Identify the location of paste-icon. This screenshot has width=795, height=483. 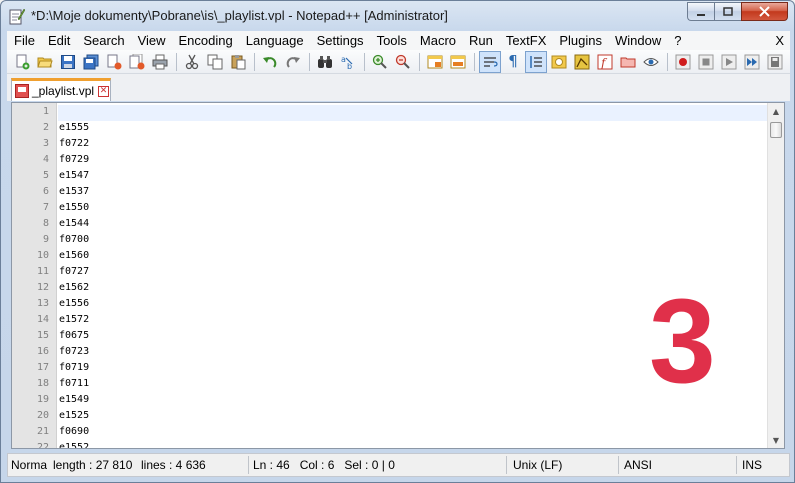
(238, 61).